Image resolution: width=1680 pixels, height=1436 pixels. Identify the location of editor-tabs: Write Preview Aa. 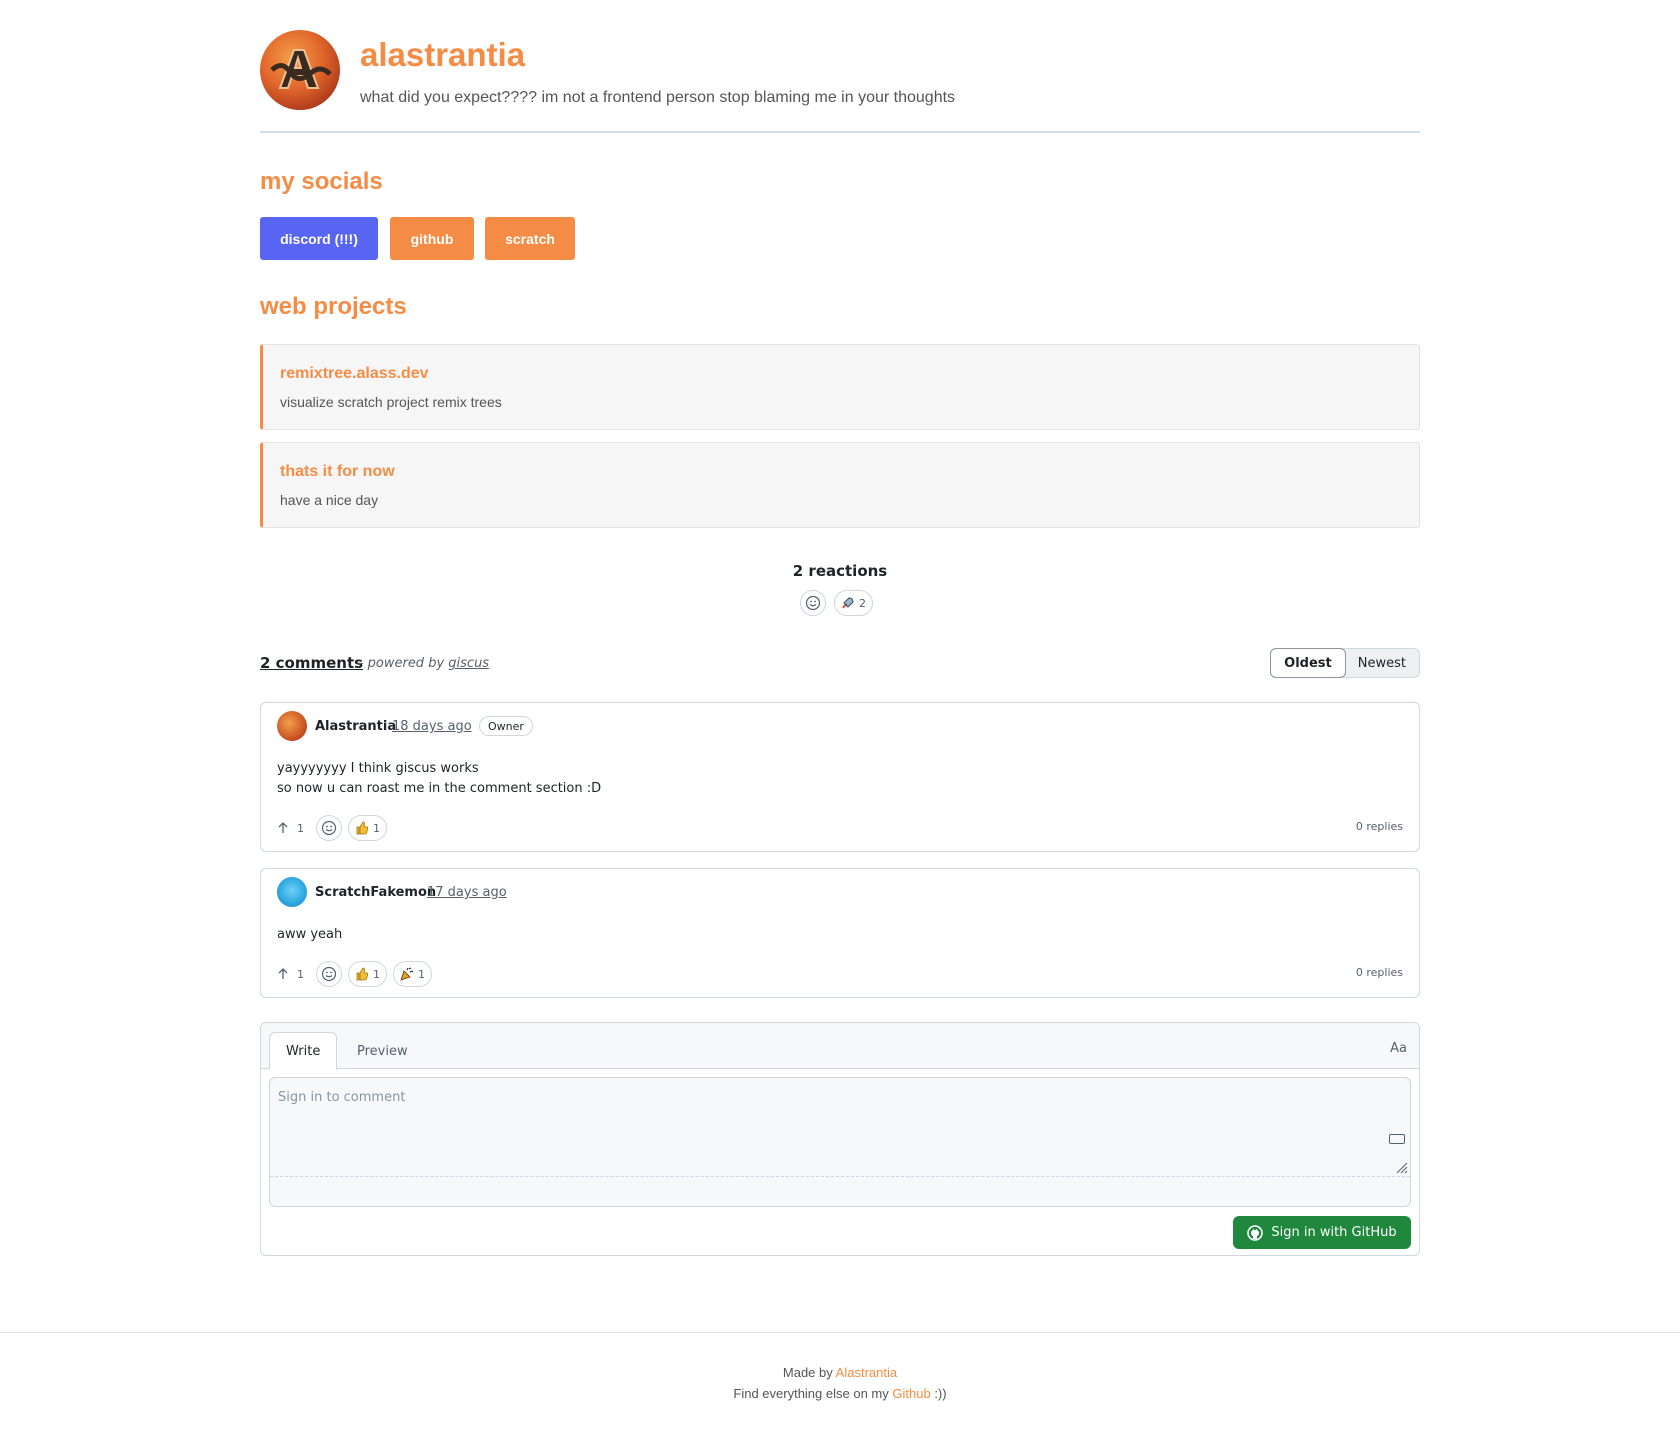
(840, 1046).